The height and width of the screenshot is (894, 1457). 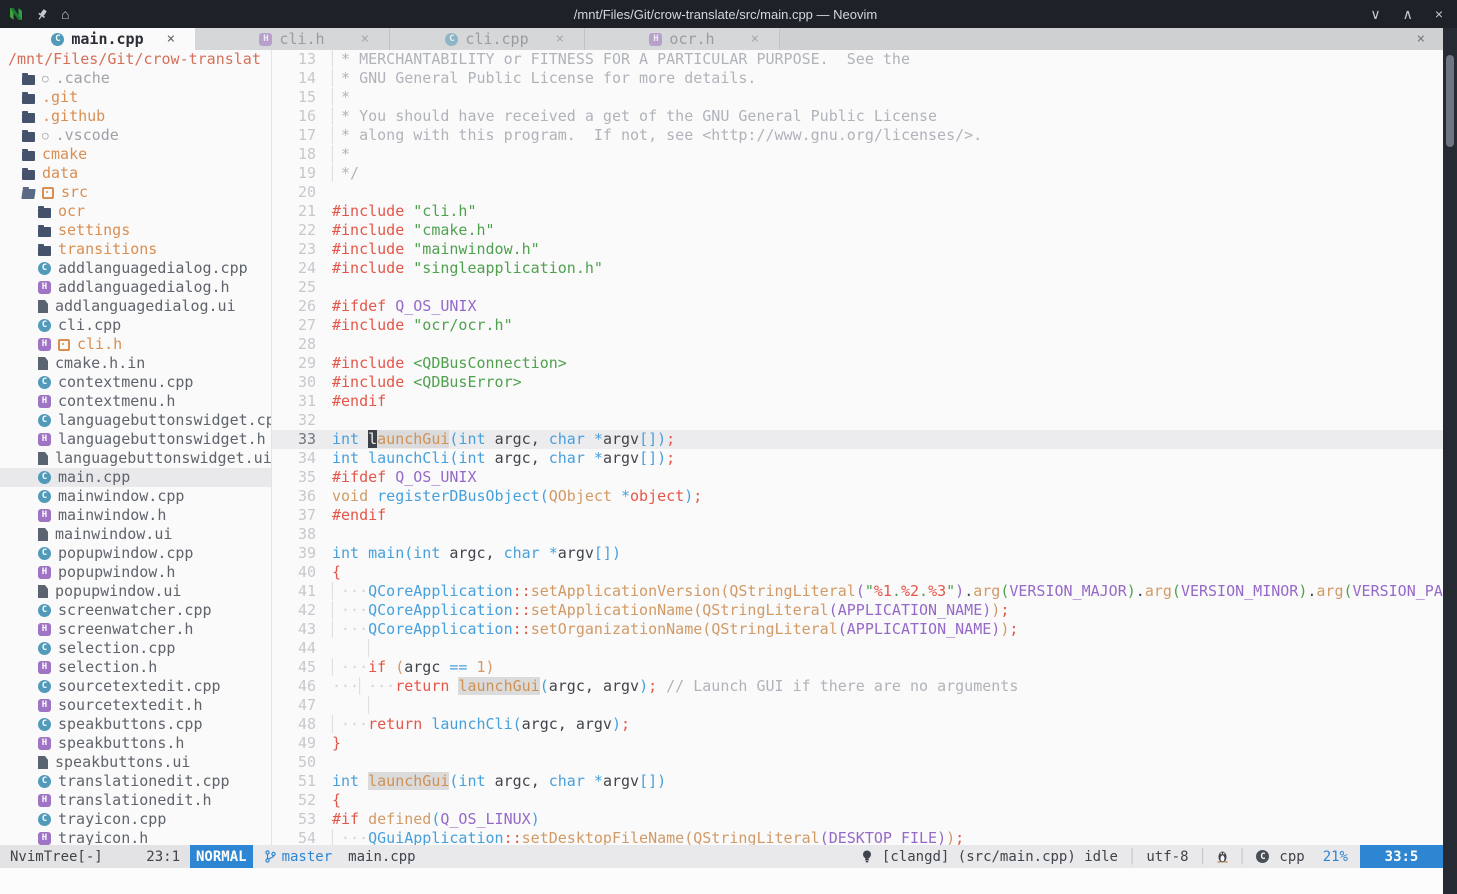 I want to click on tree-item-trayicon.cpp: Ctrayicon.cpp, so click(x=135, y=819).